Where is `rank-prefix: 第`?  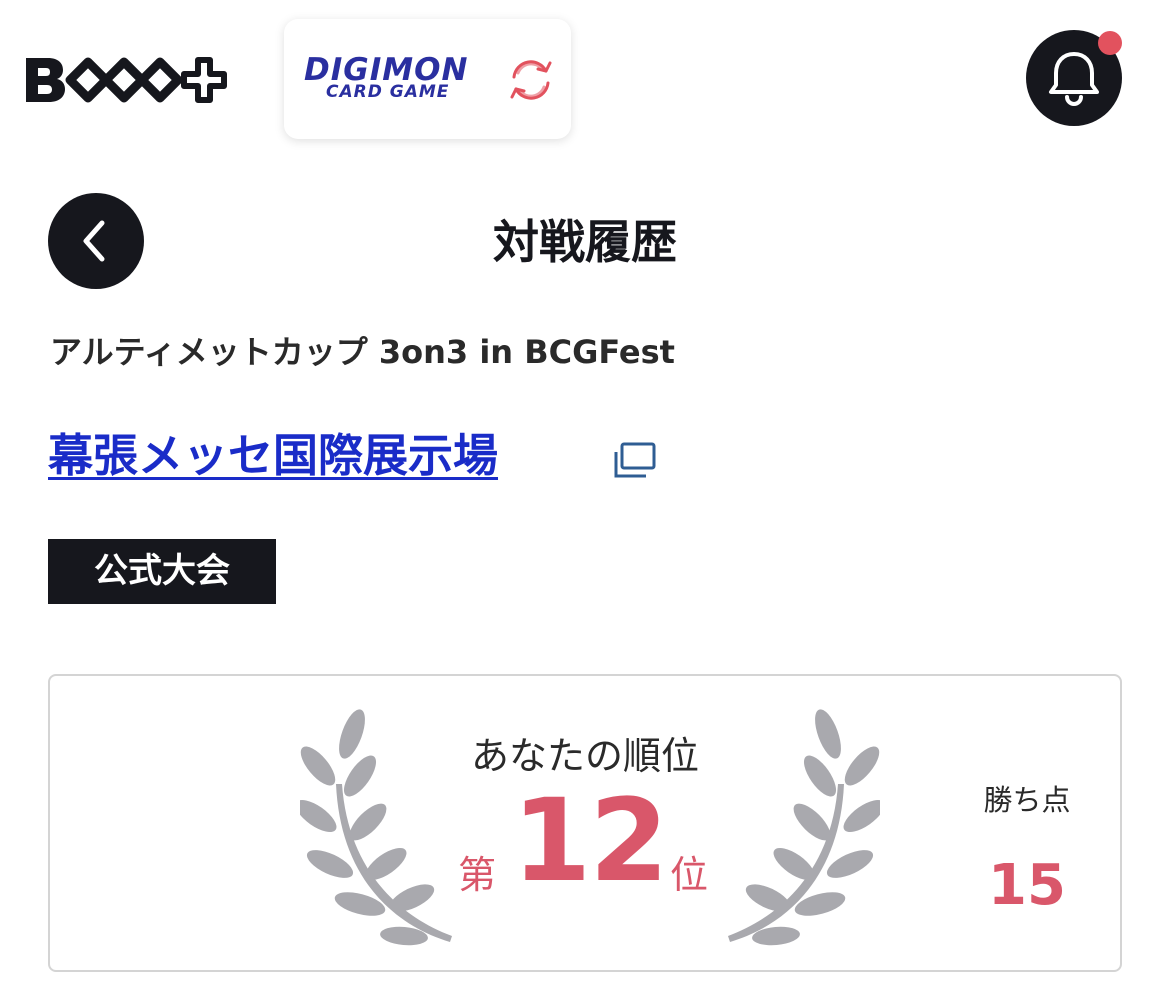
rank-prefix: 第 is located at coordinates (477, 875).